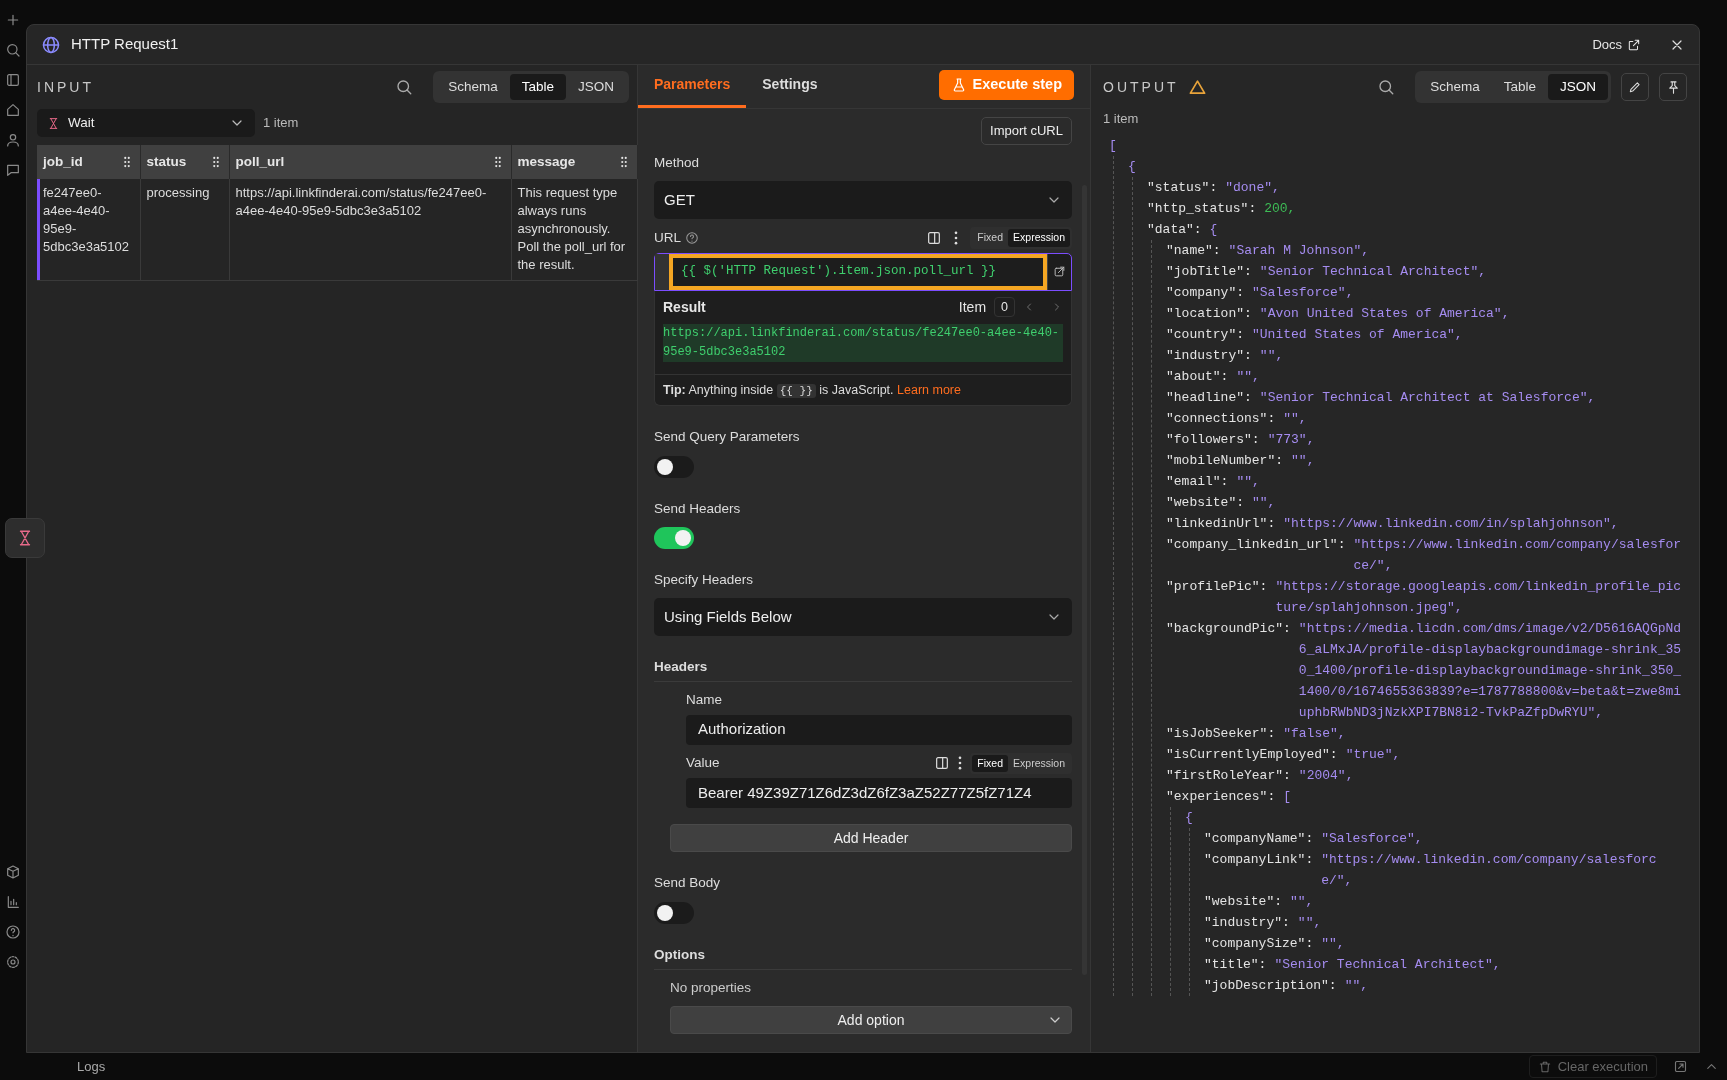 The image size is (1727, 1080). What do you see at coordinates (1235, 964) in the screenshot?
I see `json-key: "title":` at bounding box center [1235, 964].